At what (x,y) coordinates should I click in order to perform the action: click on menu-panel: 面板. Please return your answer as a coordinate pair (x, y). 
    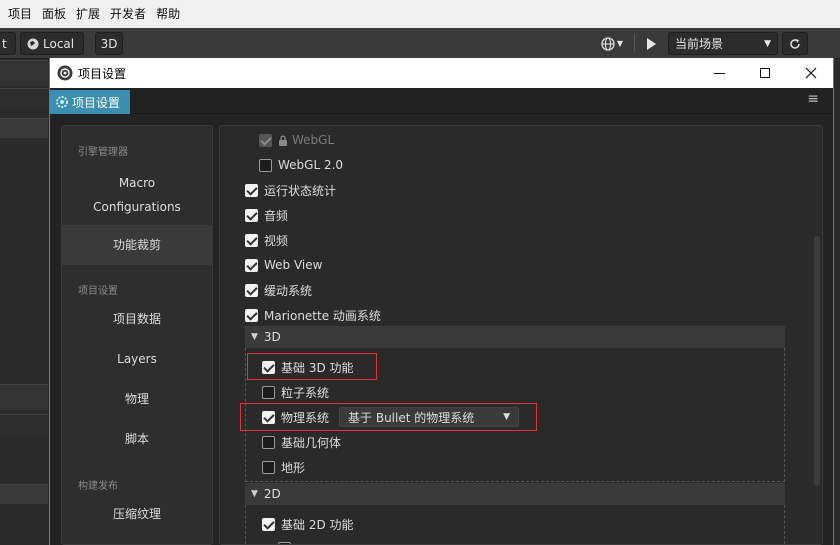
    Looking at the image, I should click on (54, 14).